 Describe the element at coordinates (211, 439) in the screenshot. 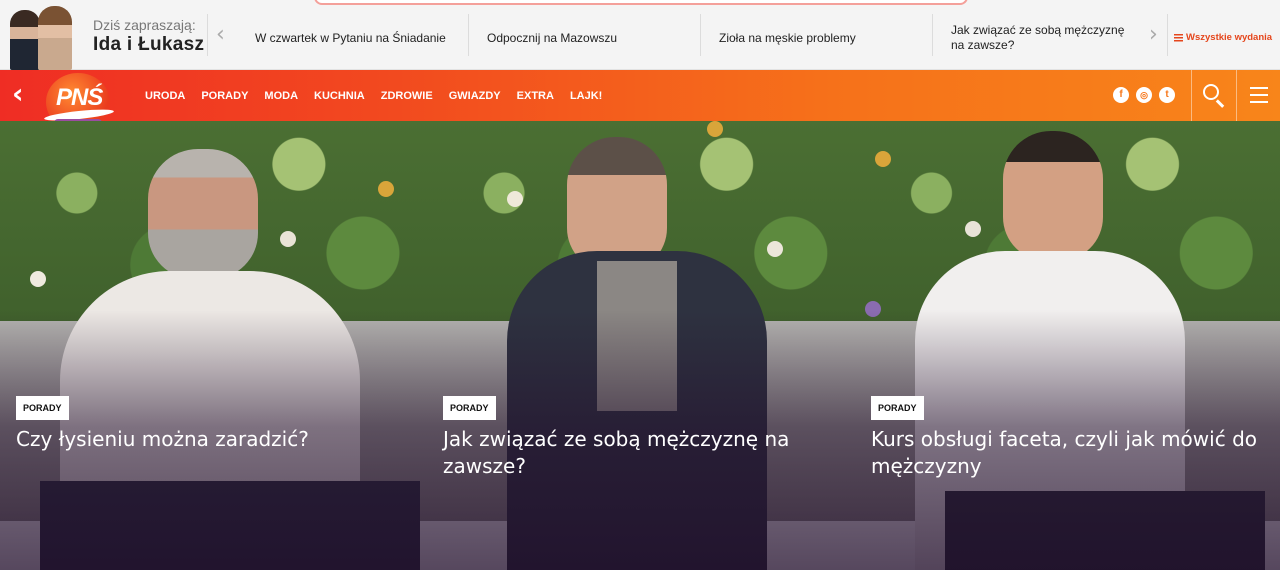

I see `article-title: Czy łysieniu można zaradzić?` at that location.